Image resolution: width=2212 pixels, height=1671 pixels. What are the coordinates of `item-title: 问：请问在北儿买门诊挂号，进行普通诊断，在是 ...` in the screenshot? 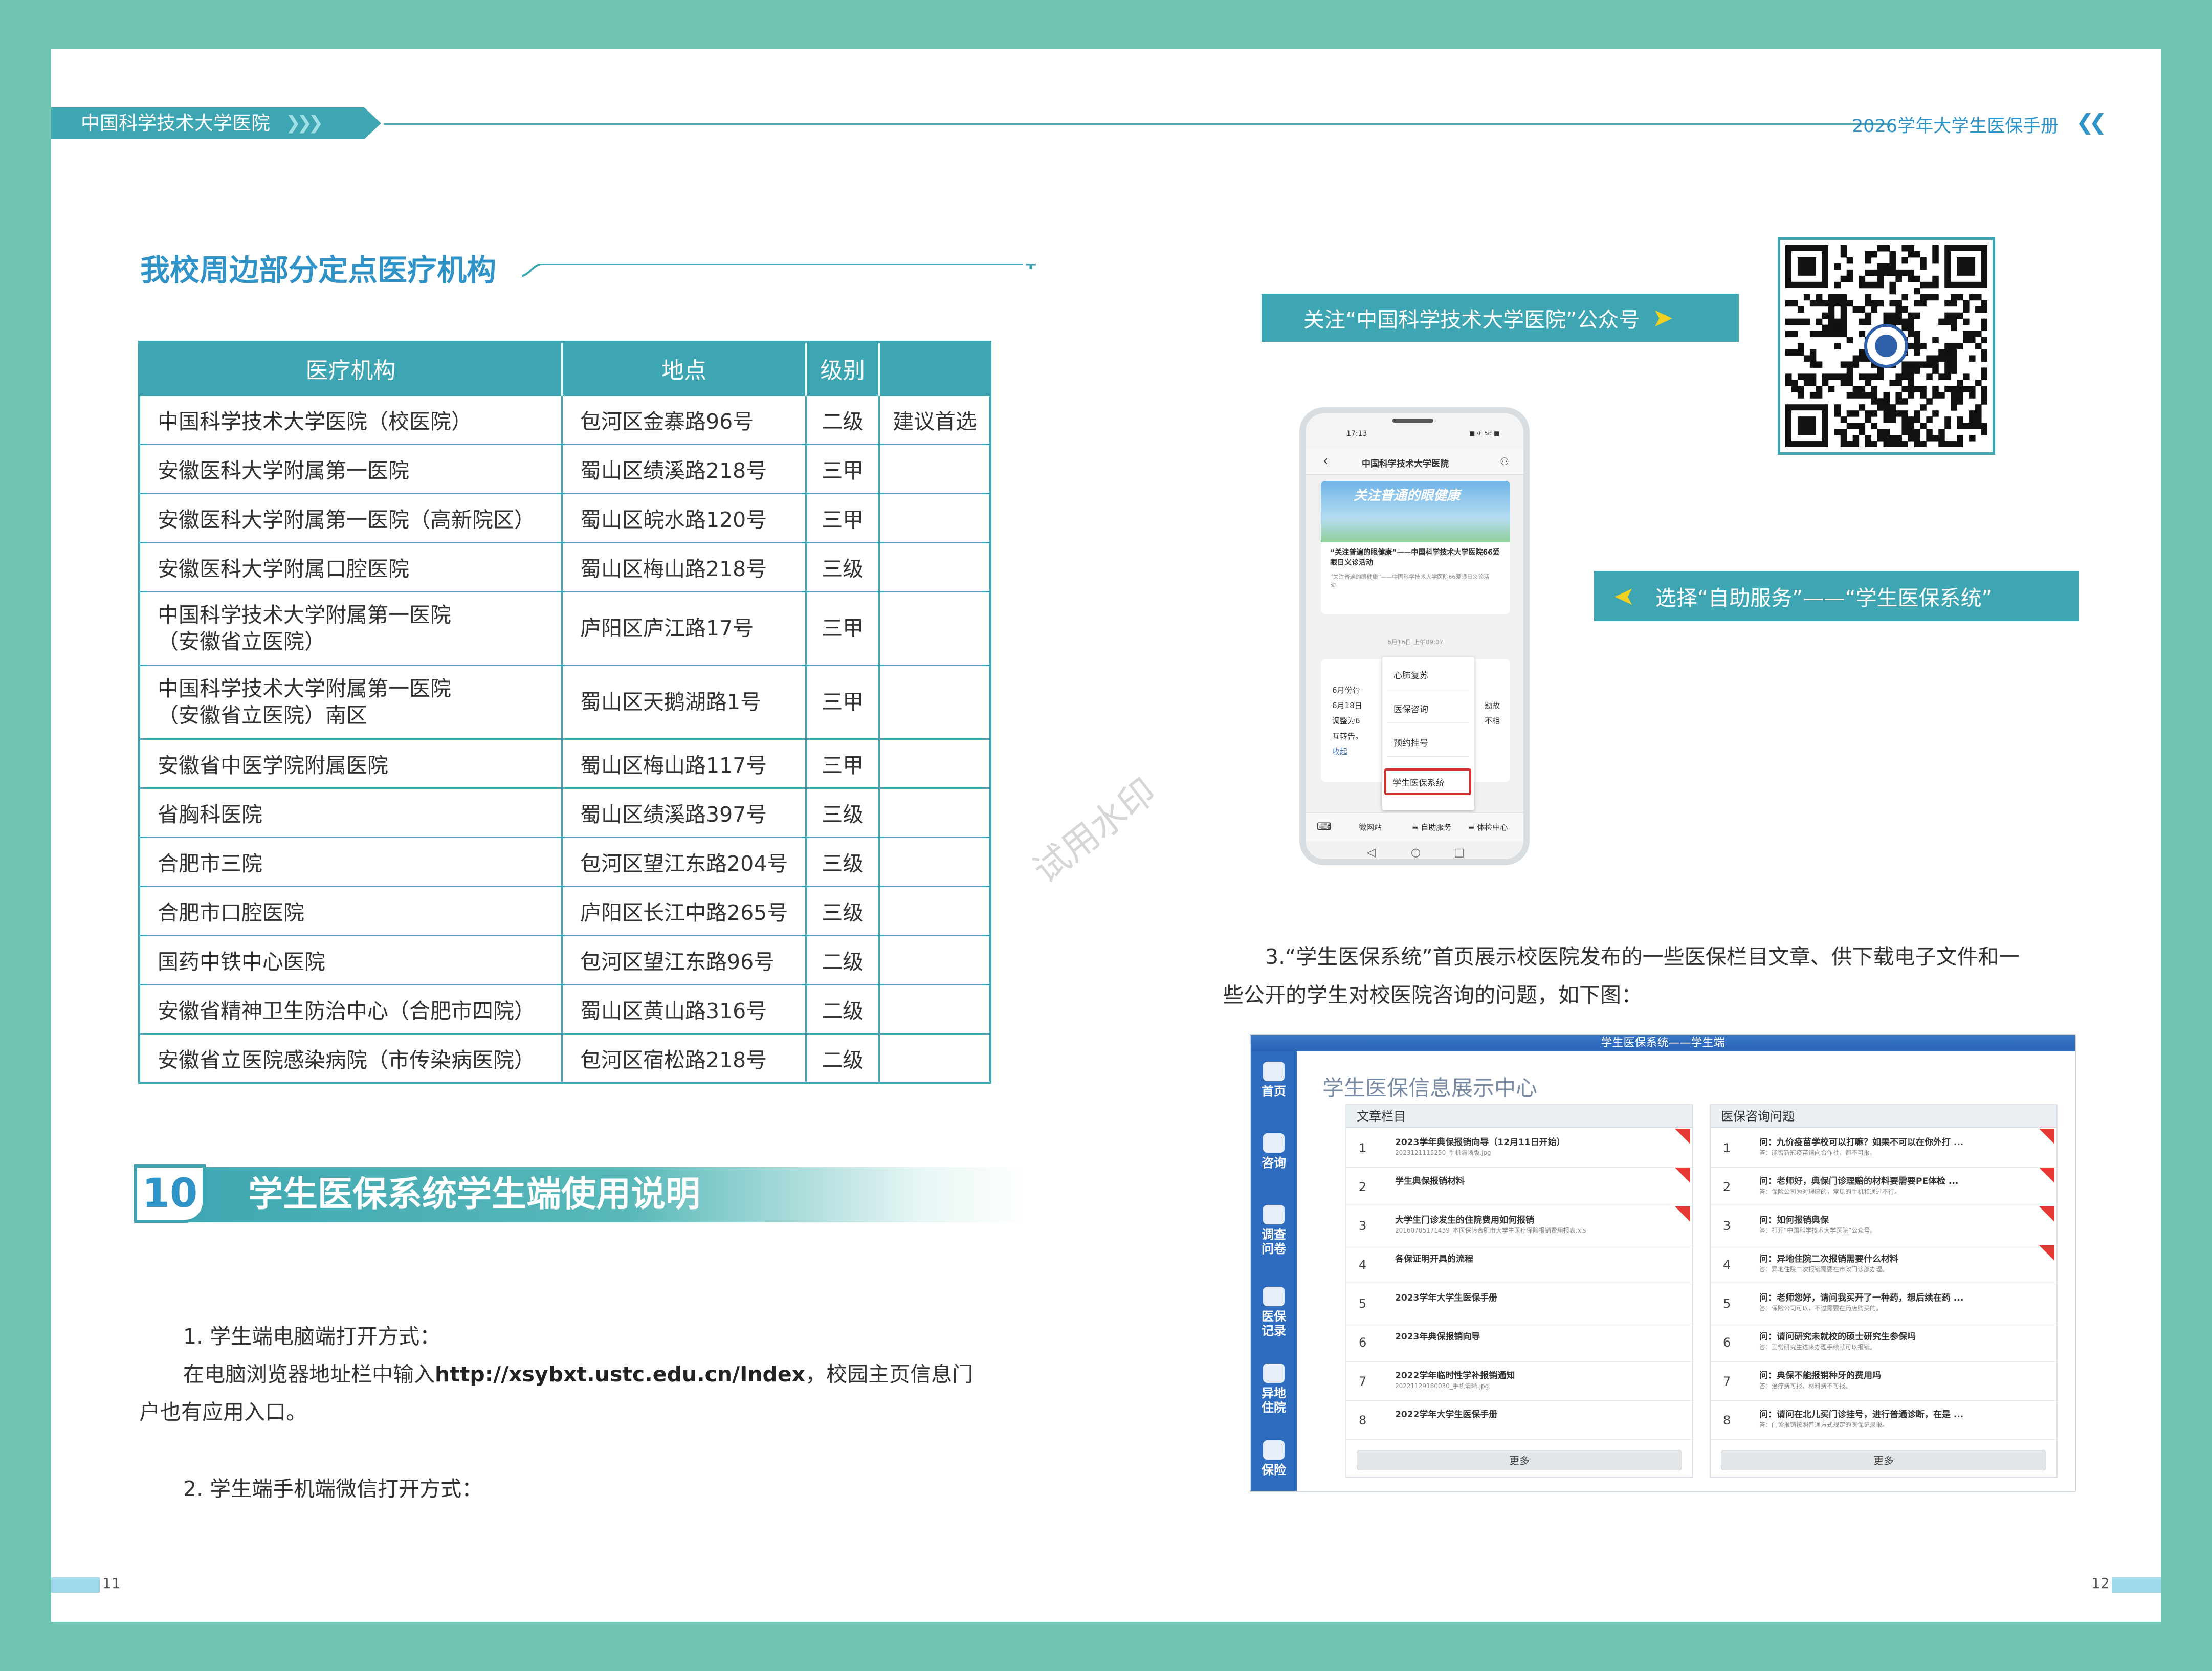 It's located at (1861, 1414).